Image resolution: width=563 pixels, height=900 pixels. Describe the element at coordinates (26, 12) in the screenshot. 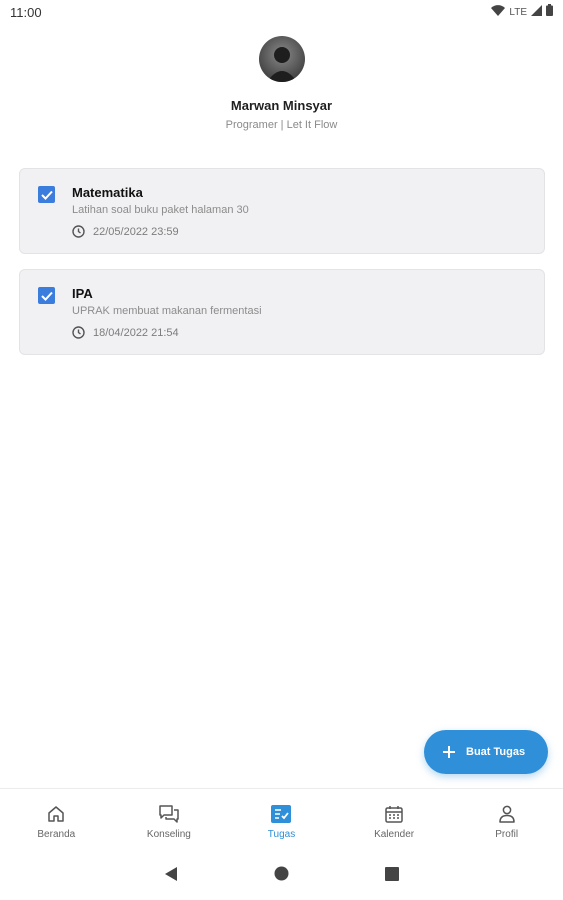

I see `status-time: 11:00` at that location.